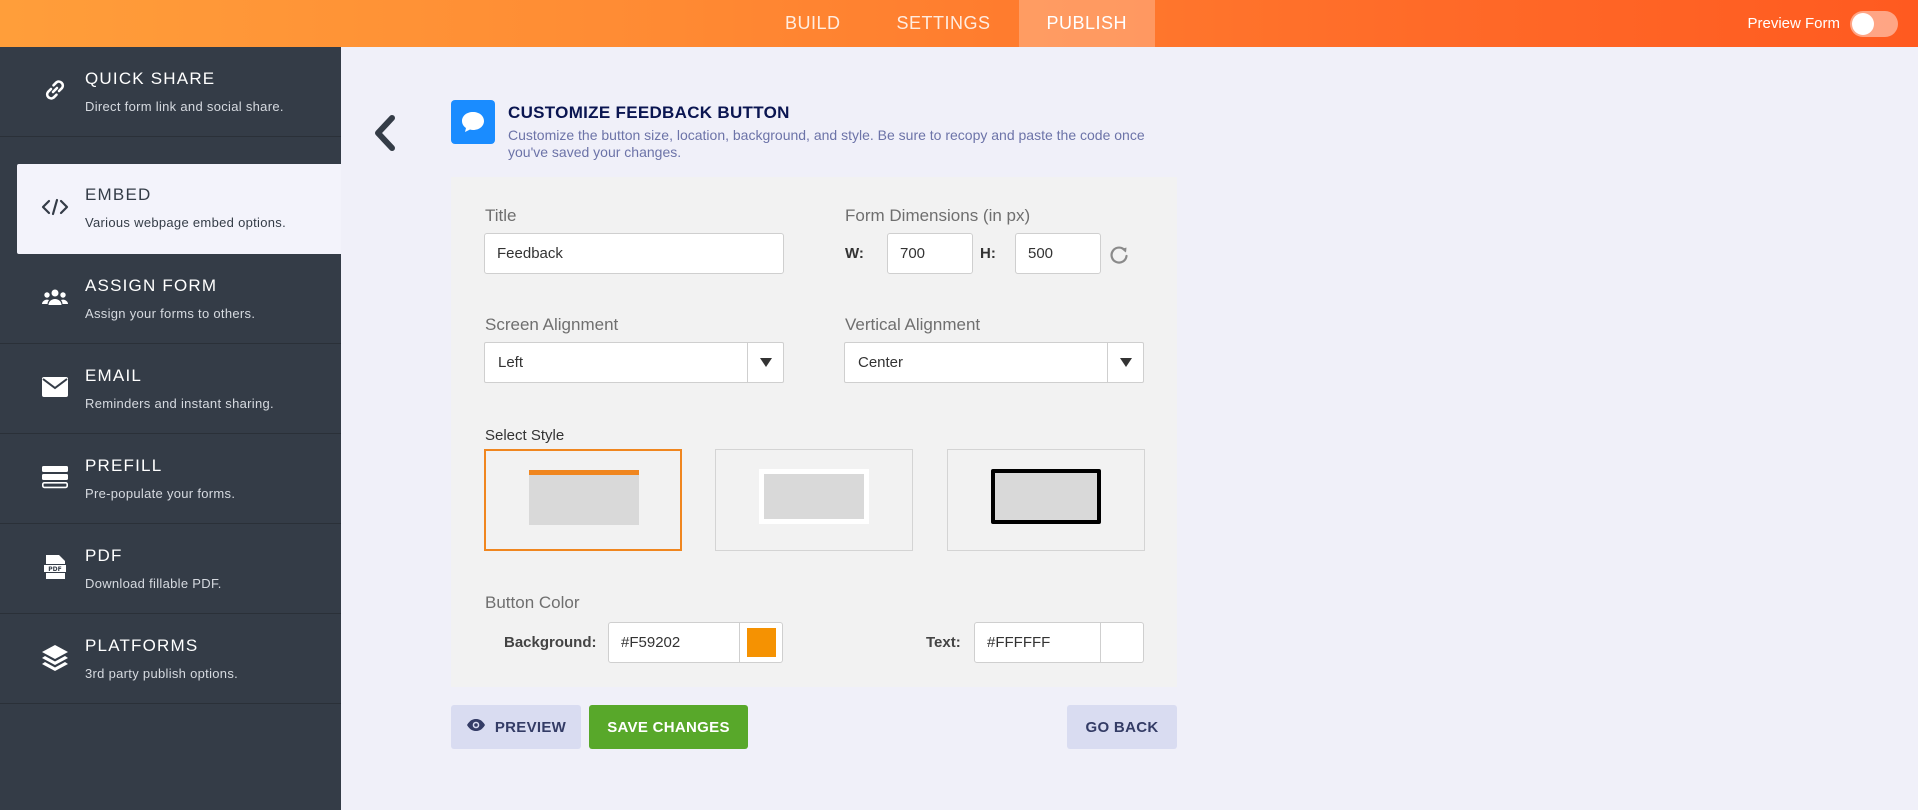  I want to click on sidebar-item-title: PLATFORMS, so click(142, 645).